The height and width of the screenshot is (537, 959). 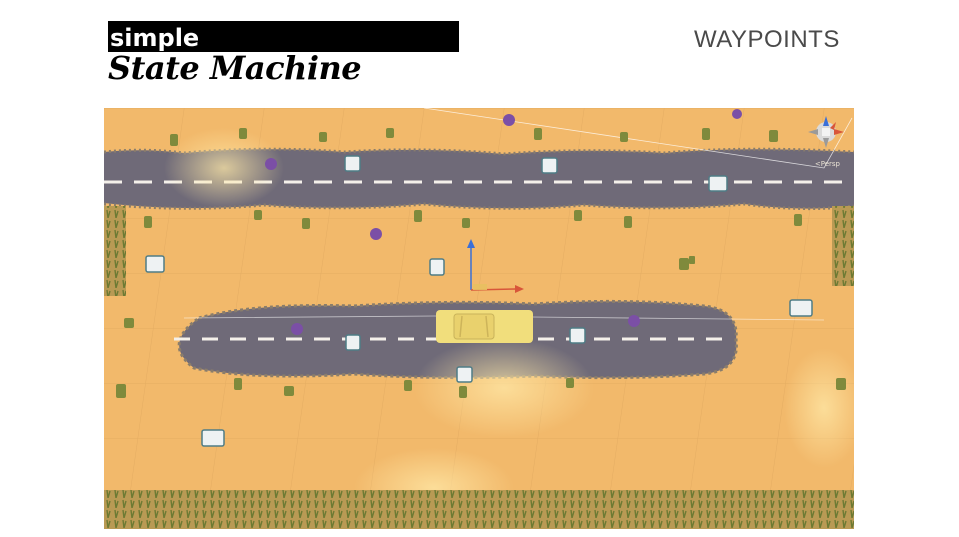 I want to click on crop-field-left, so click(x=115, y=251).